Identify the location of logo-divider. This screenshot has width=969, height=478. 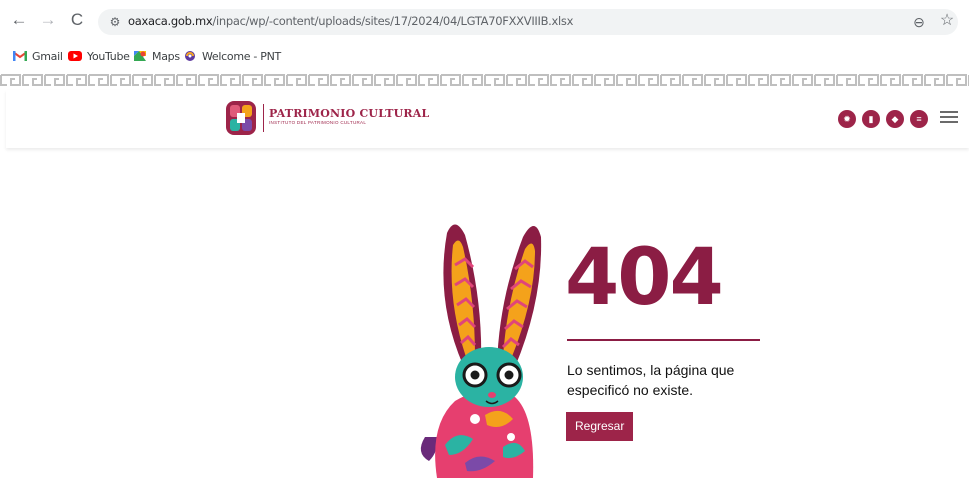
(263, 118).